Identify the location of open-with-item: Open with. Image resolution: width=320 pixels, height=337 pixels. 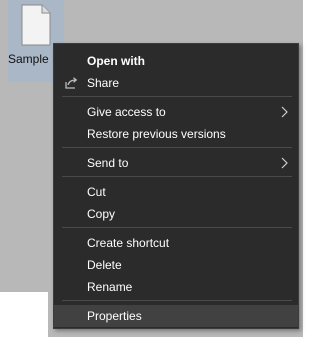
(176, 61).